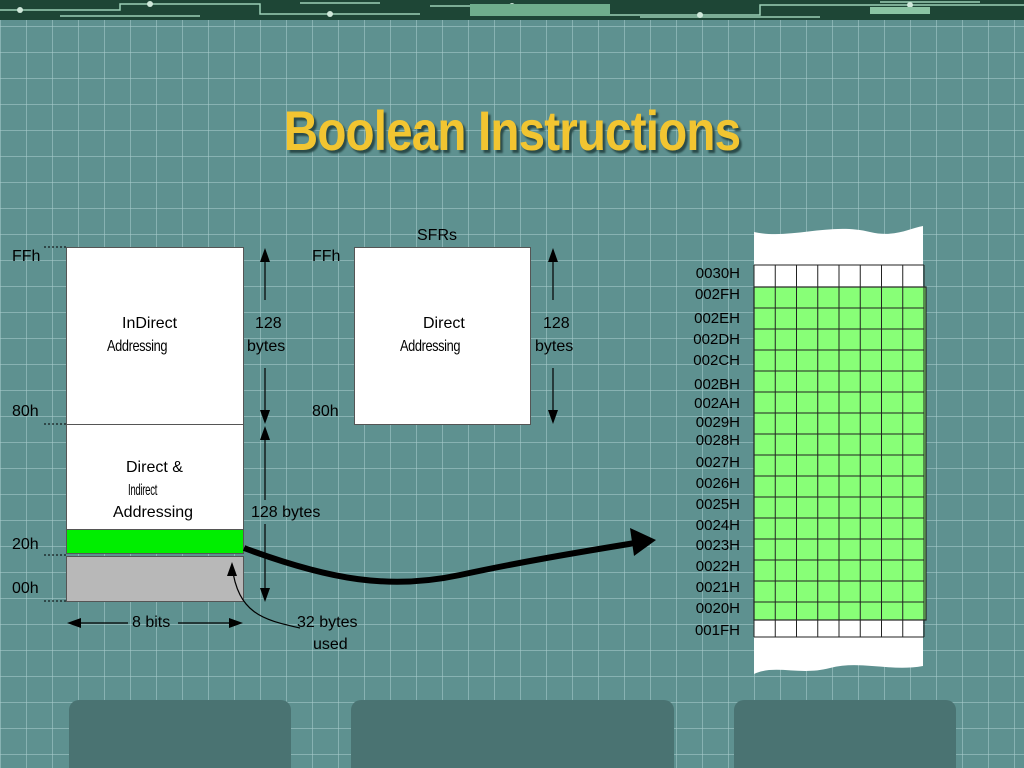 The height and width of the screenshot is (768, 1024). Describe the element at coordinates (840, 453) in the screenshot. I see `bit-addressable-grid` at that location.